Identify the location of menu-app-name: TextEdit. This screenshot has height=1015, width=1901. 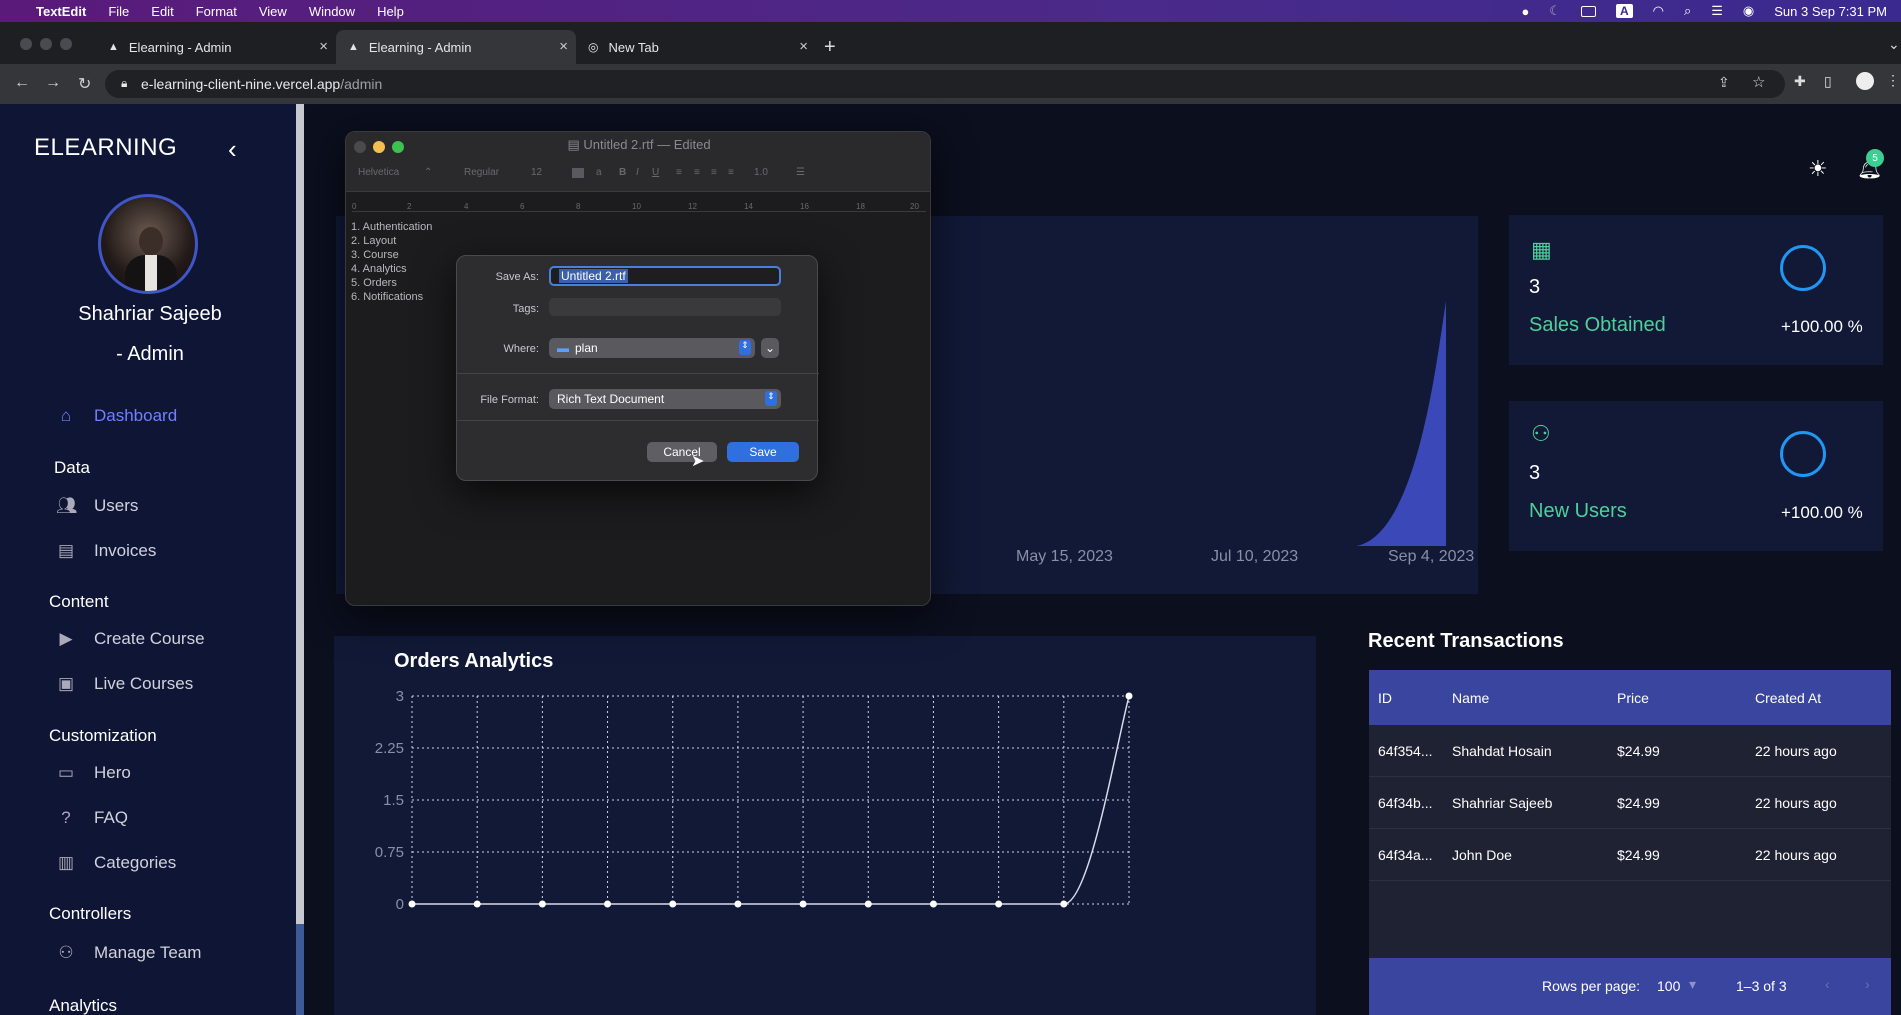
(61, 11).